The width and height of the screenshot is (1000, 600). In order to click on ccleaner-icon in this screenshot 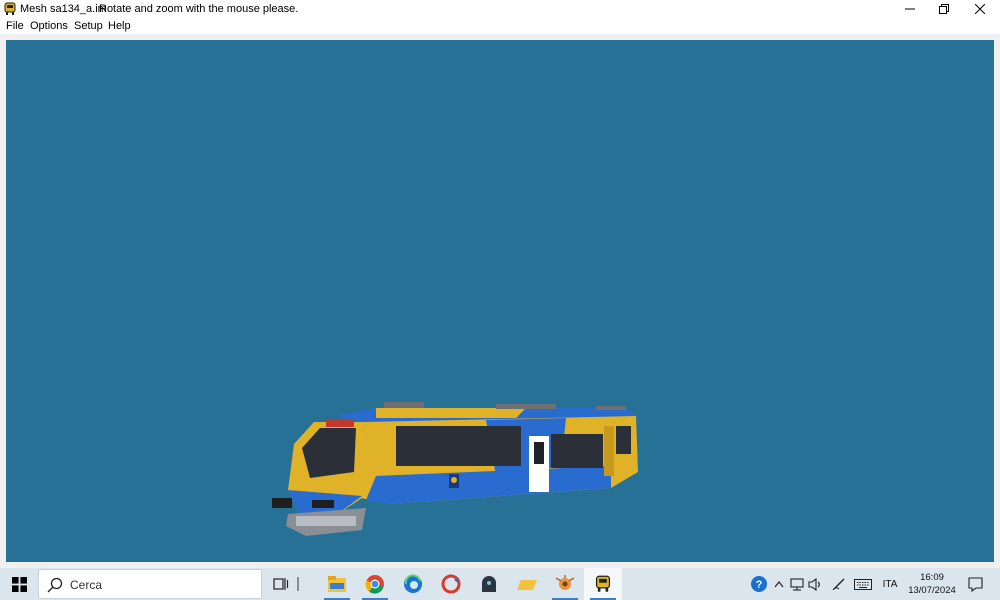, I will do `click(451, 584)`.